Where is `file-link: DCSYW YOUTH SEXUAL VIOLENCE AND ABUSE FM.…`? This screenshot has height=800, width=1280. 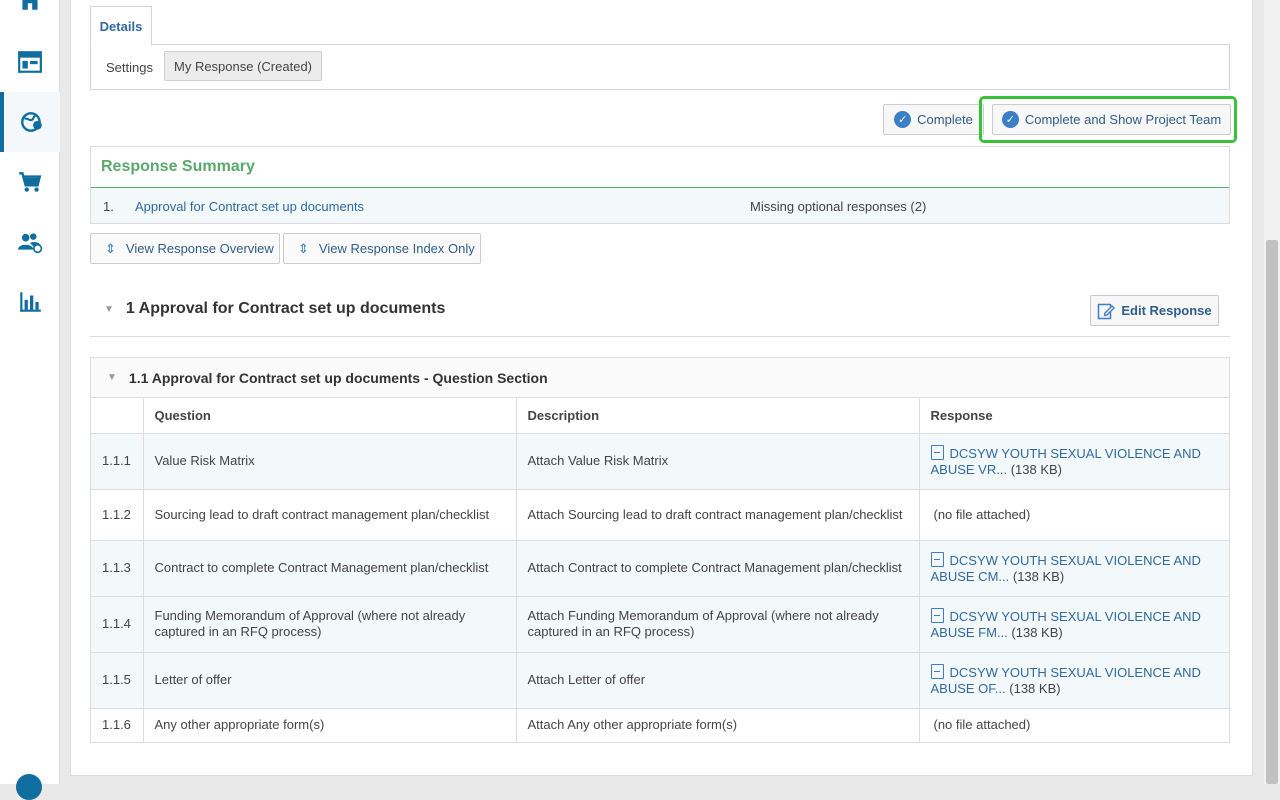
file-link: DCSYW YOUTH SEXUAL VIOLENCE AND ABUSE FM.… is located at coordinates (1065, 623).